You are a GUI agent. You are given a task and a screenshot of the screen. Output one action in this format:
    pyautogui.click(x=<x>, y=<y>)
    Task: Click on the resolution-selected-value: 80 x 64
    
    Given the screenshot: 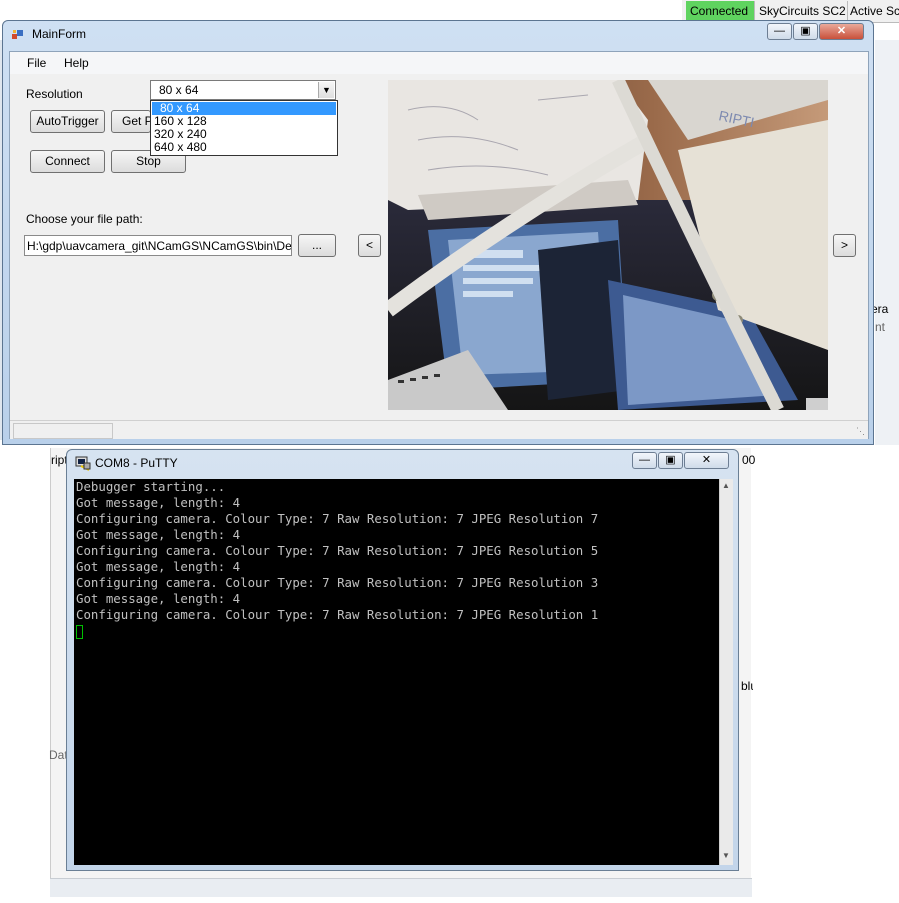 What is the action you would take?
    pyautogui.click(x=179, y=90)
    